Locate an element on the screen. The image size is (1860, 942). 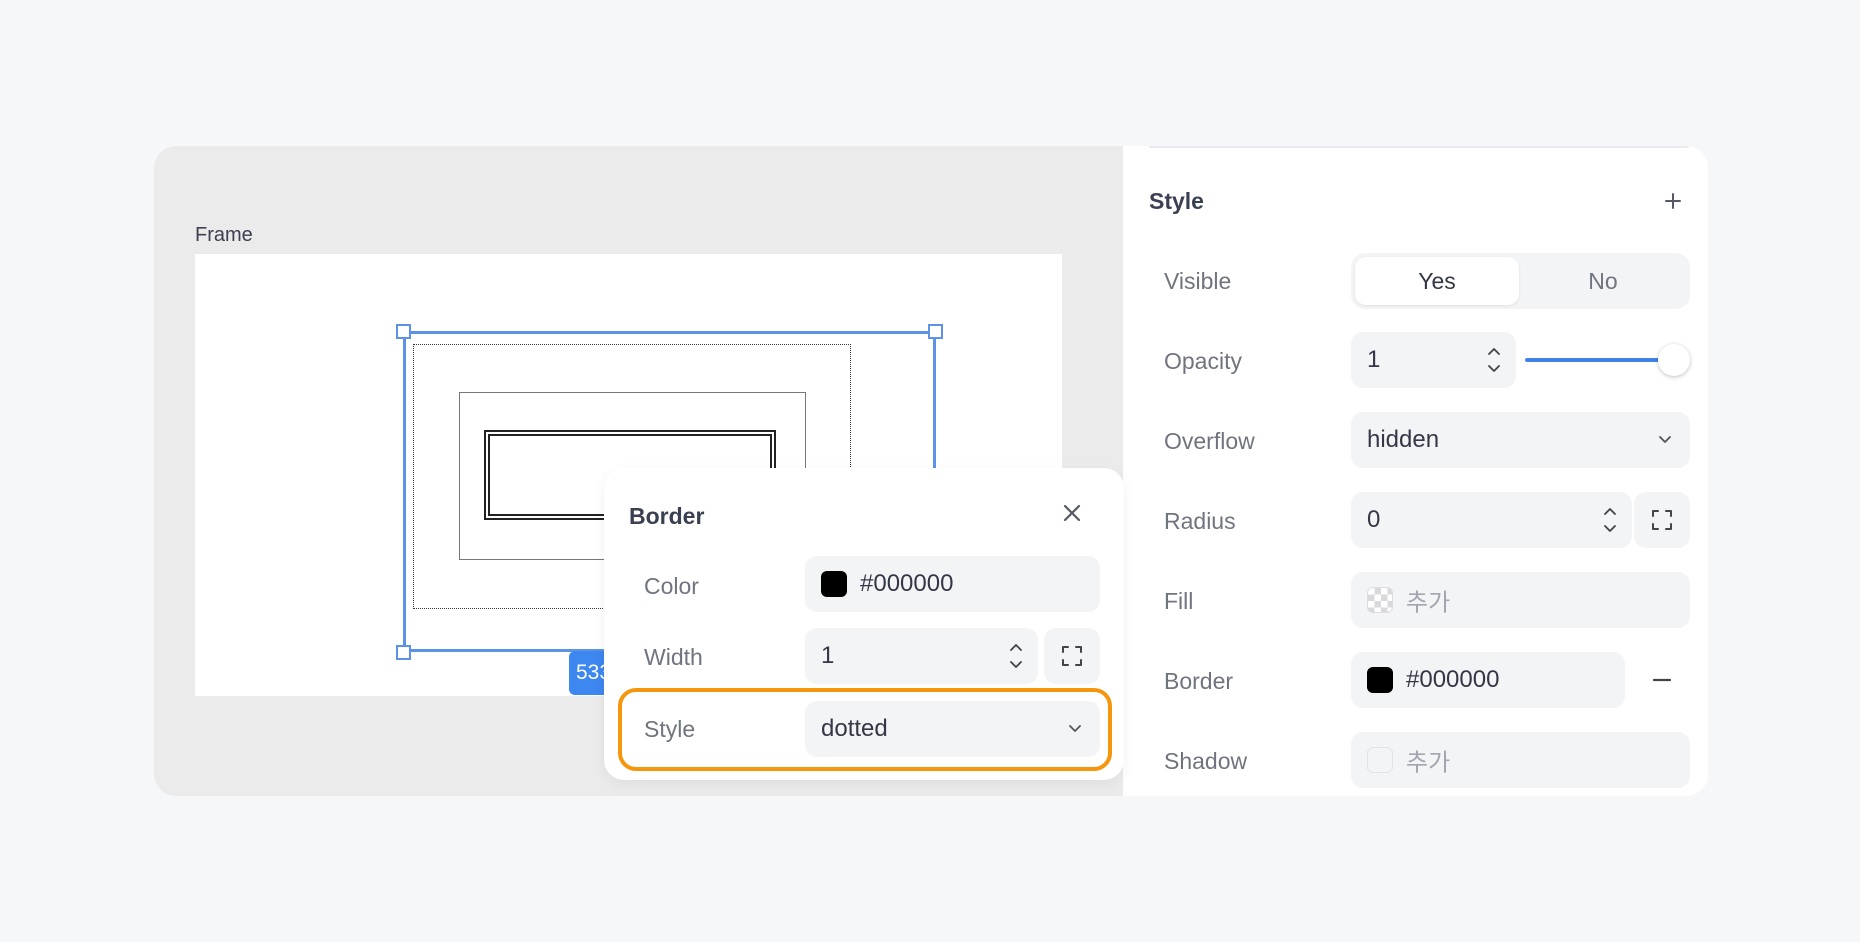
remove-border-button is located at coordinates (1662, 680).